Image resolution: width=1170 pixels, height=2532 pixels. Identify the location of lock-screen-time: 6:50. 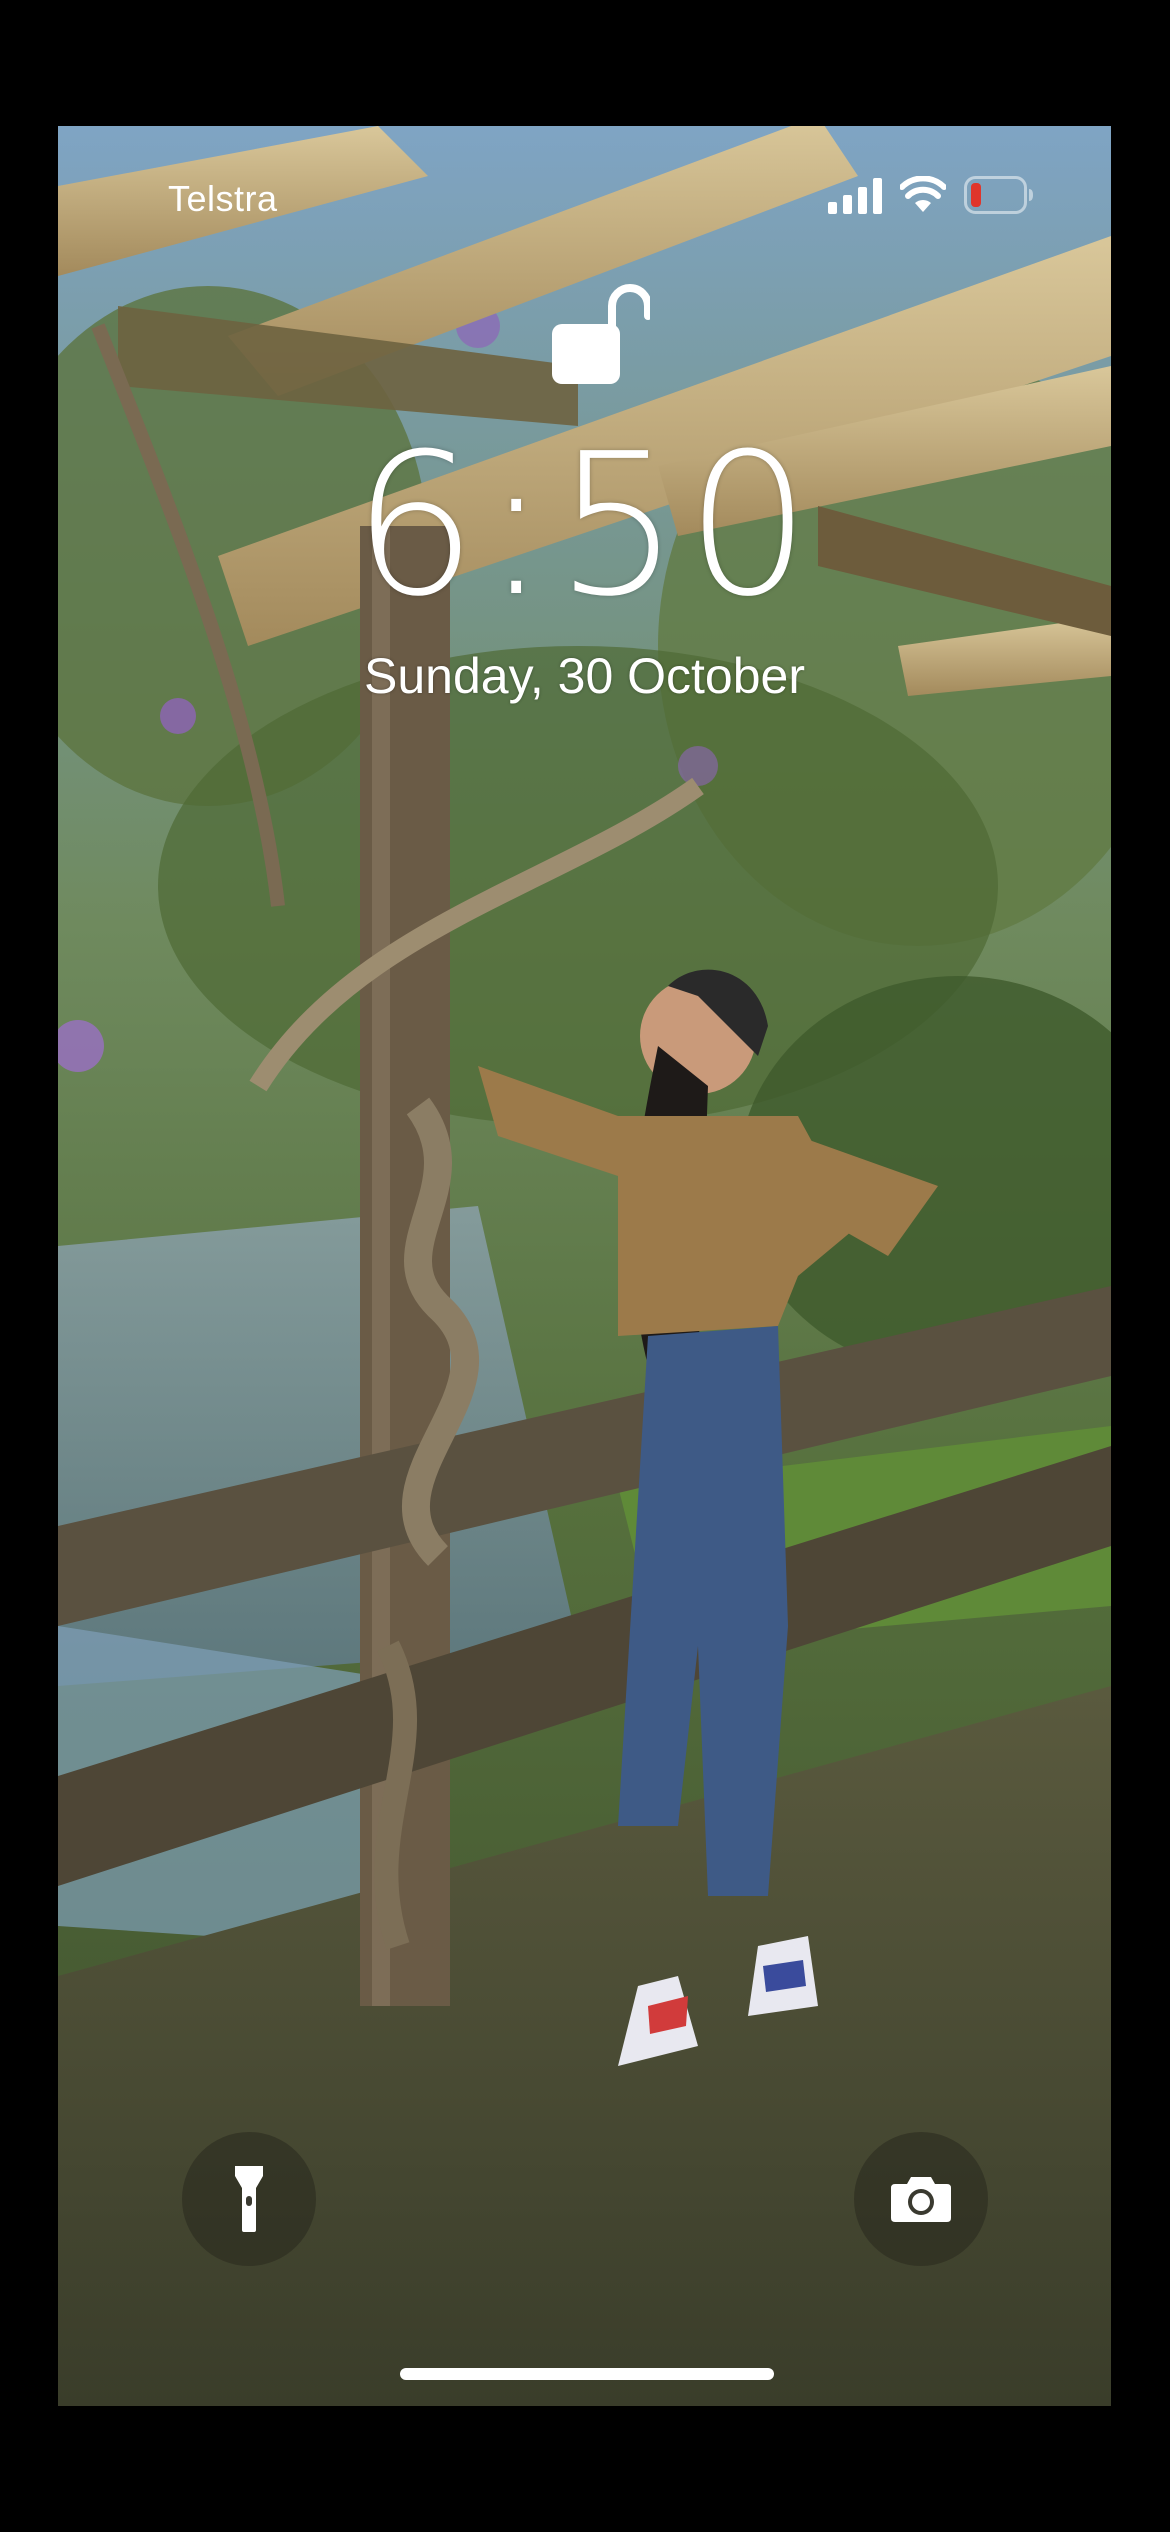
(584, 526).